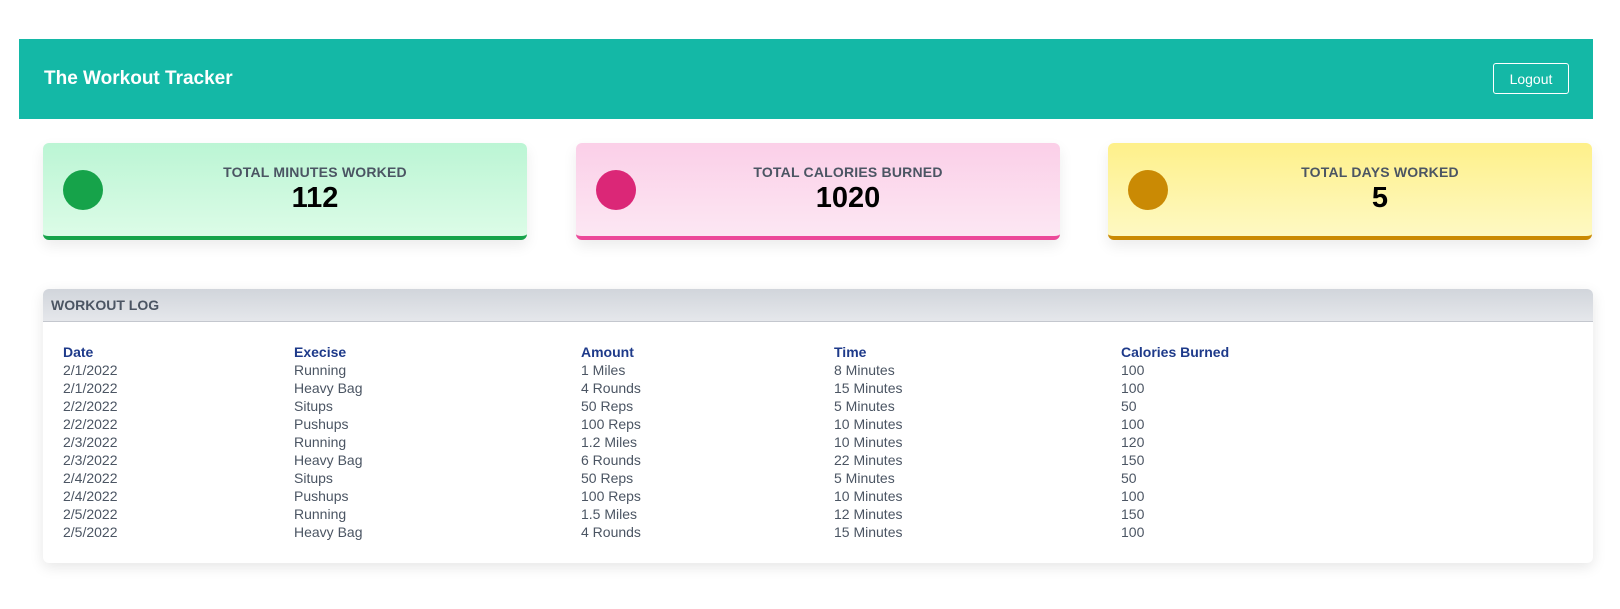 This screenshot has height=609, width=1620. Describe the element at coordinates (315, 172) in the screenshot. I see `stat-label: TOTAL MINUTES WORKED` at that location.